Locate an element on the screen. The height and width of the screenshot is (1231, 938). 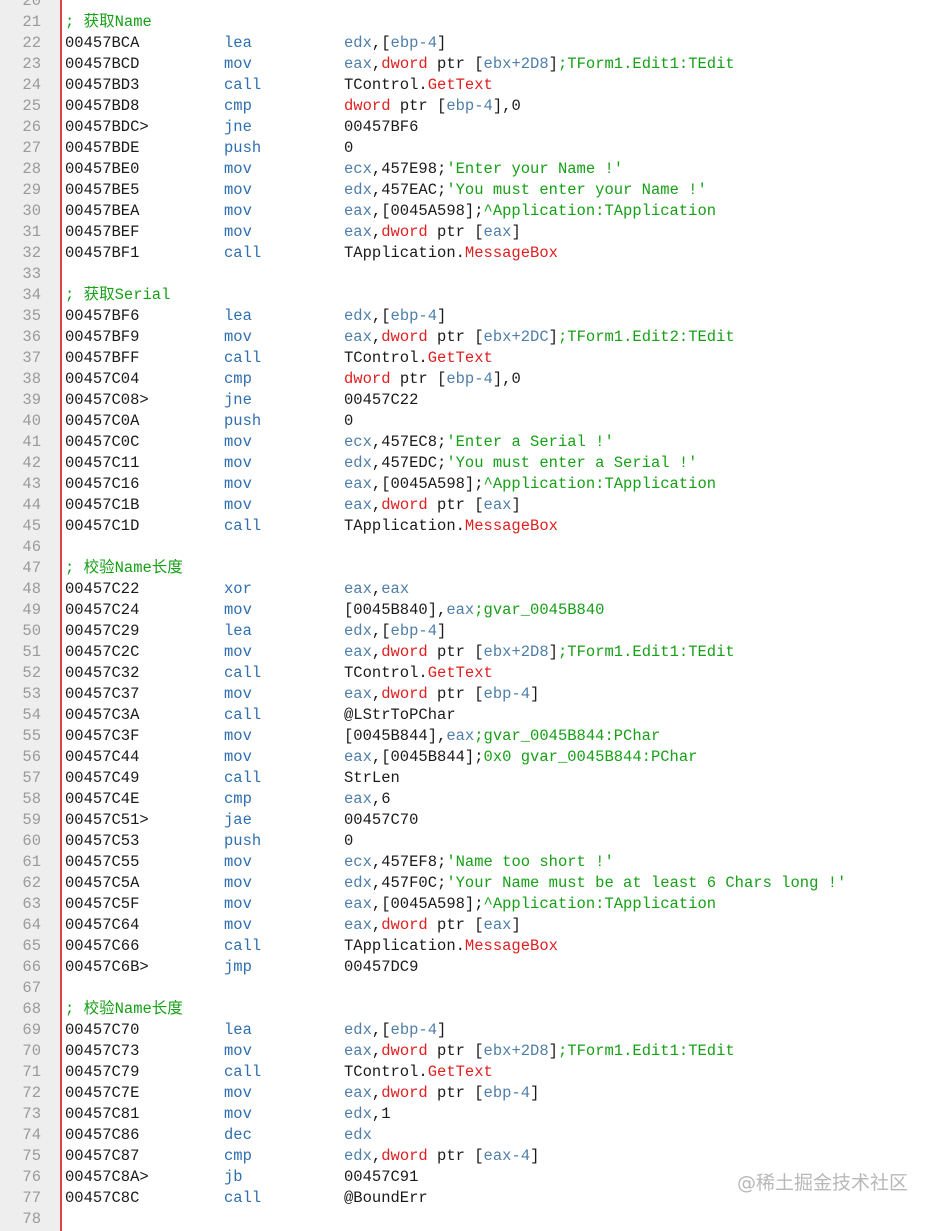
operand-token: , is located at coordinates (376, 1156).